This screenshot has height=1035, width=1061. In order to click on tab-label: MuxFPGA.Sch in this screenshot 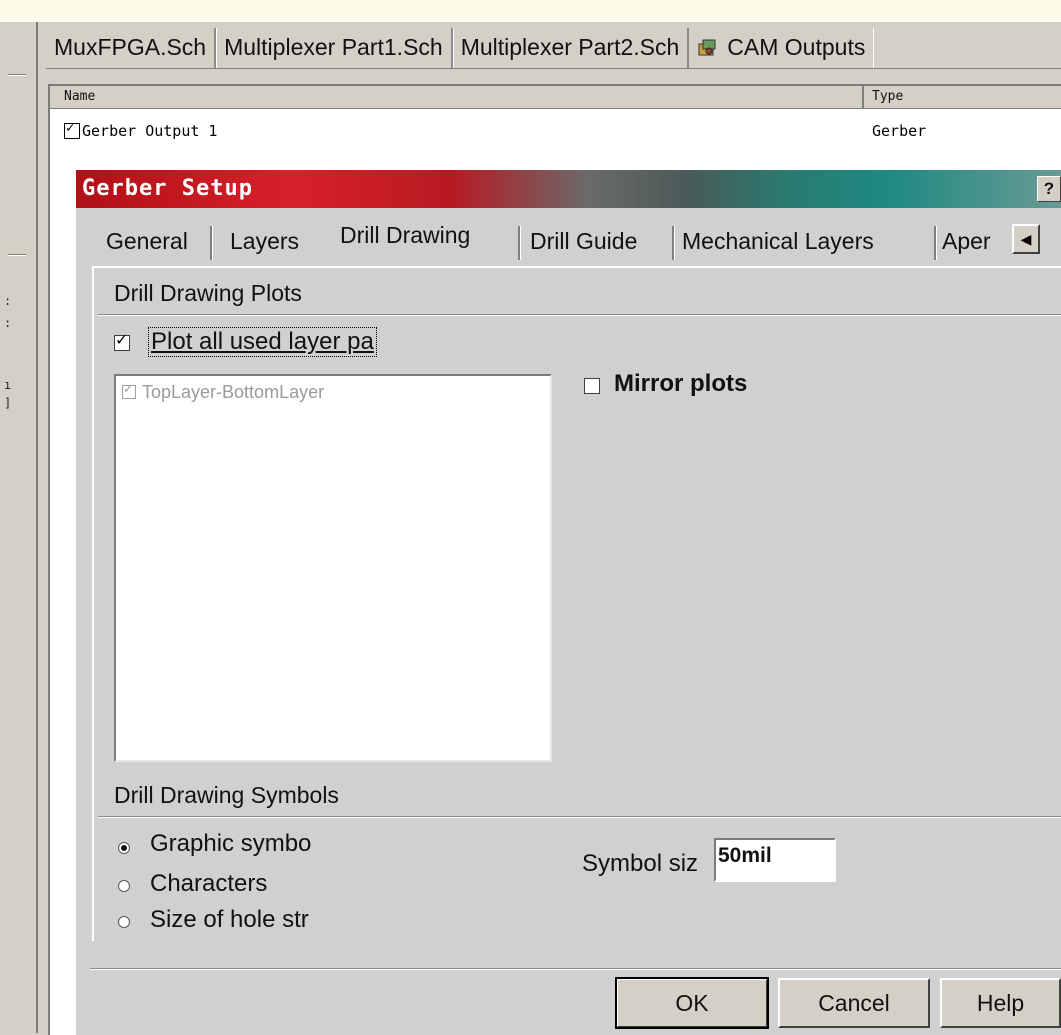, I will do `click(130, 47)`.